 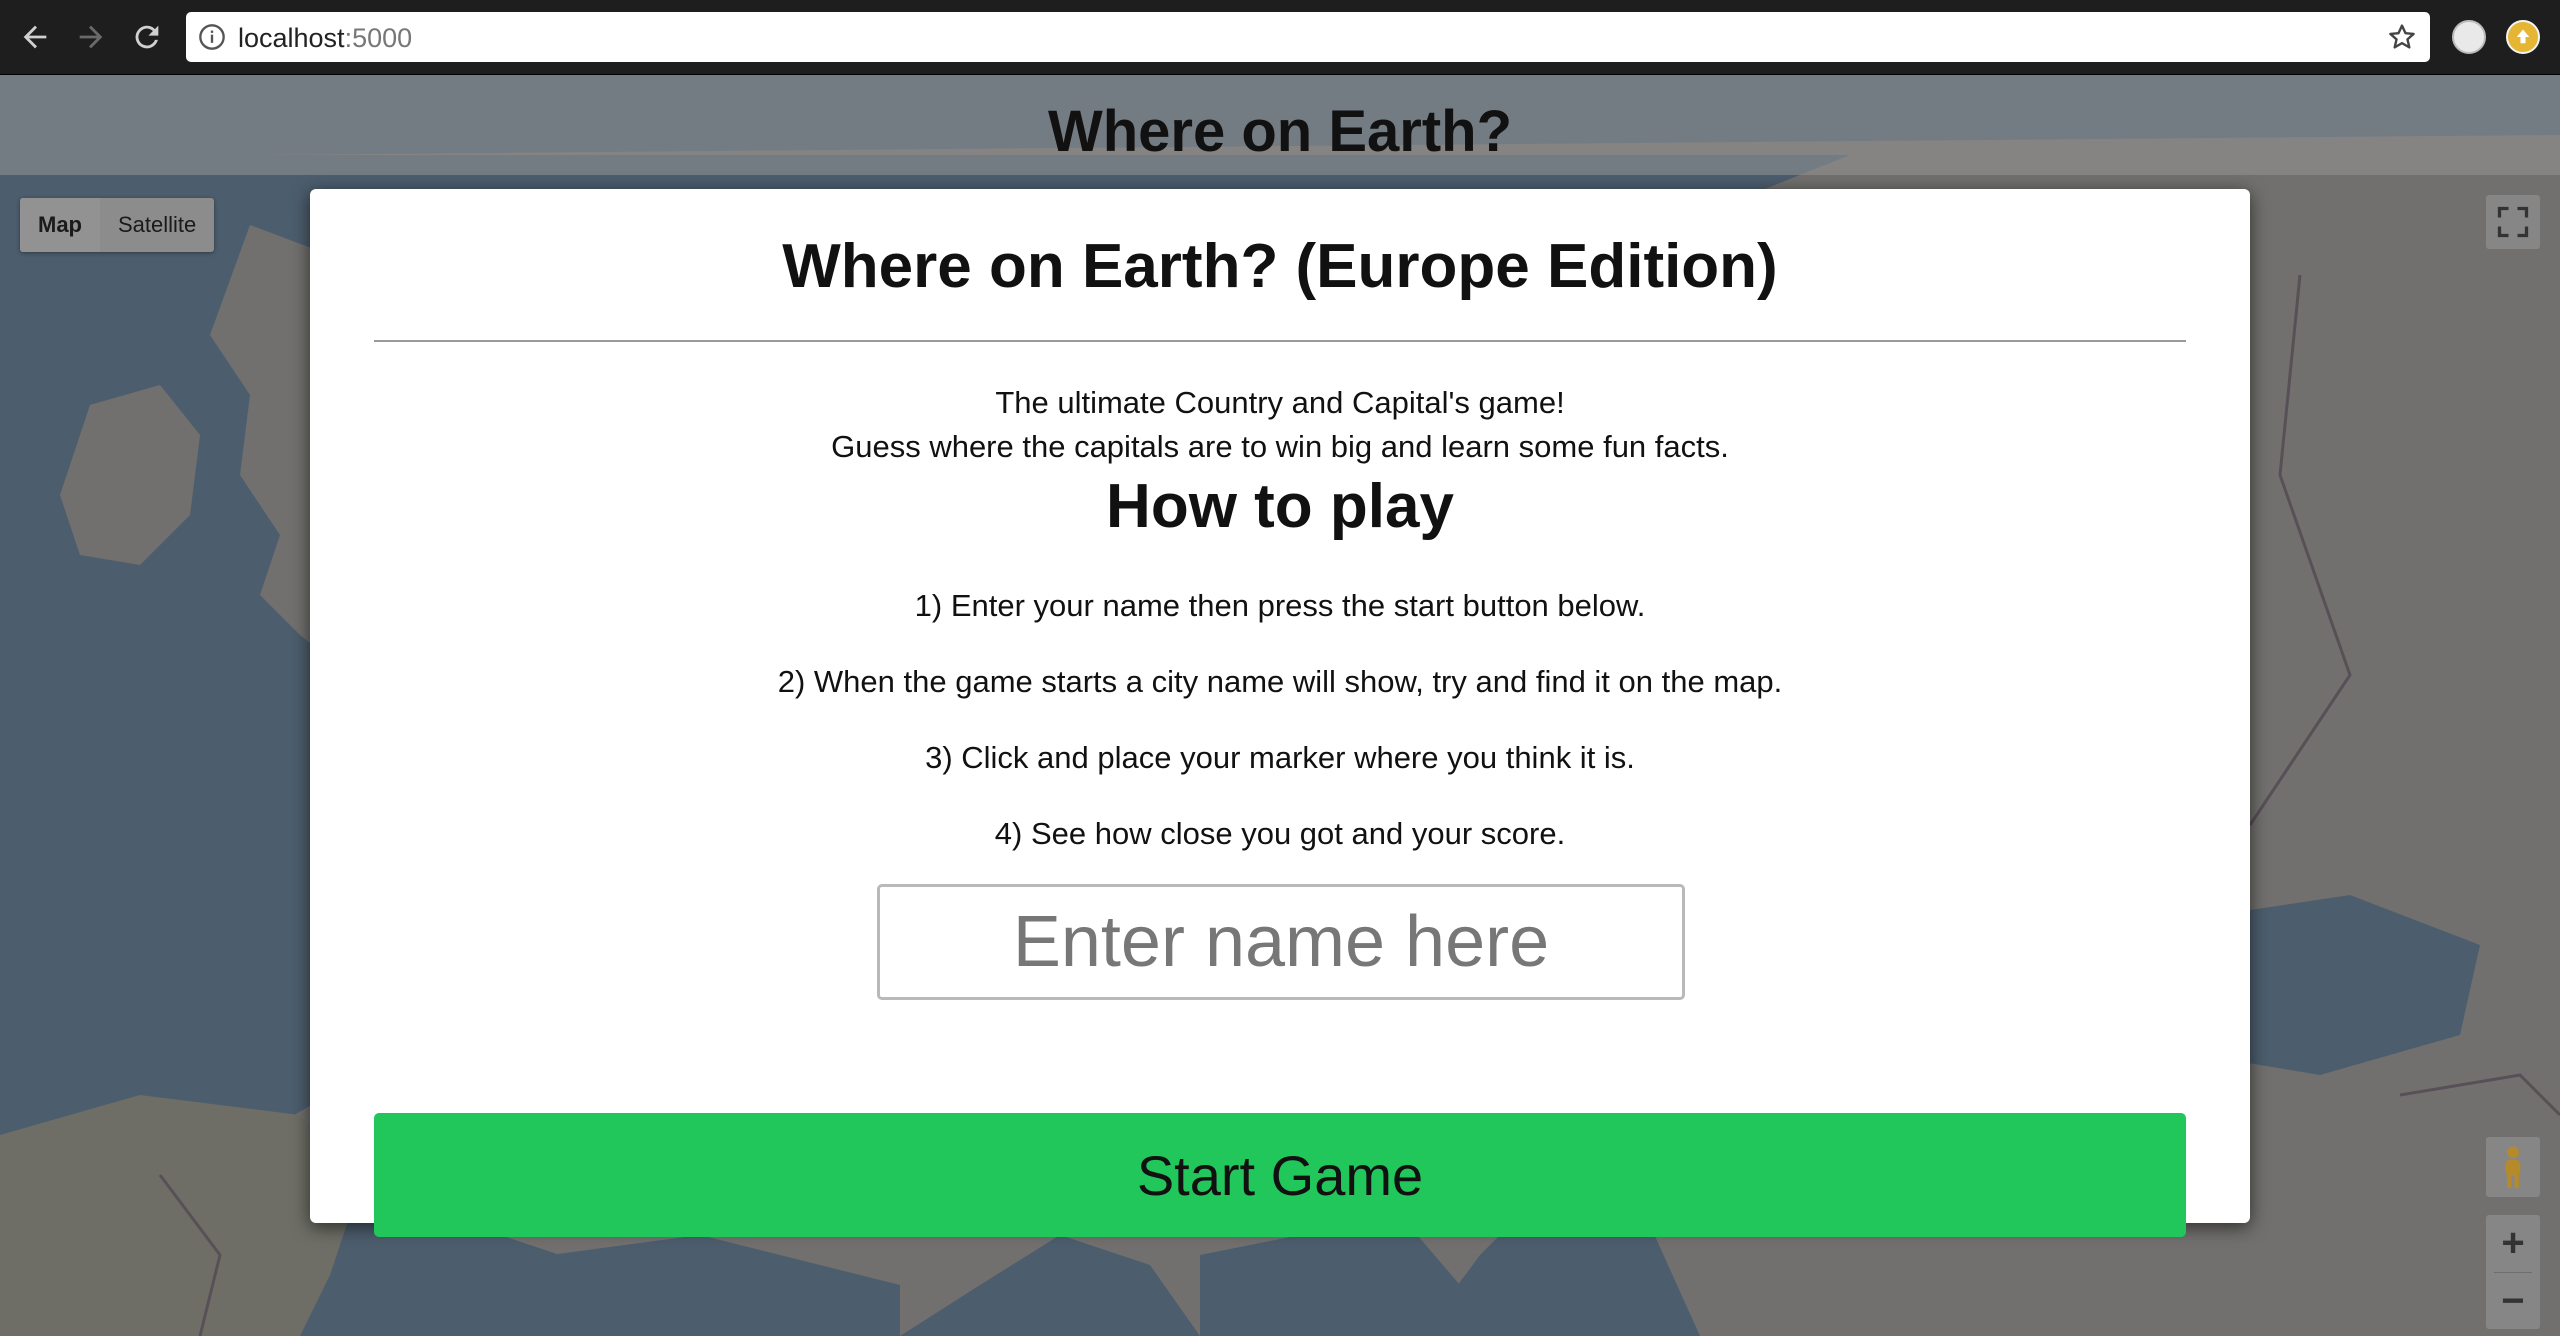 What do you see at coordinates (1280, 833) in the screenshot?
I see `instruction-step-4: 4) See how close you got and your score.` at bounding box center [1280, 833].